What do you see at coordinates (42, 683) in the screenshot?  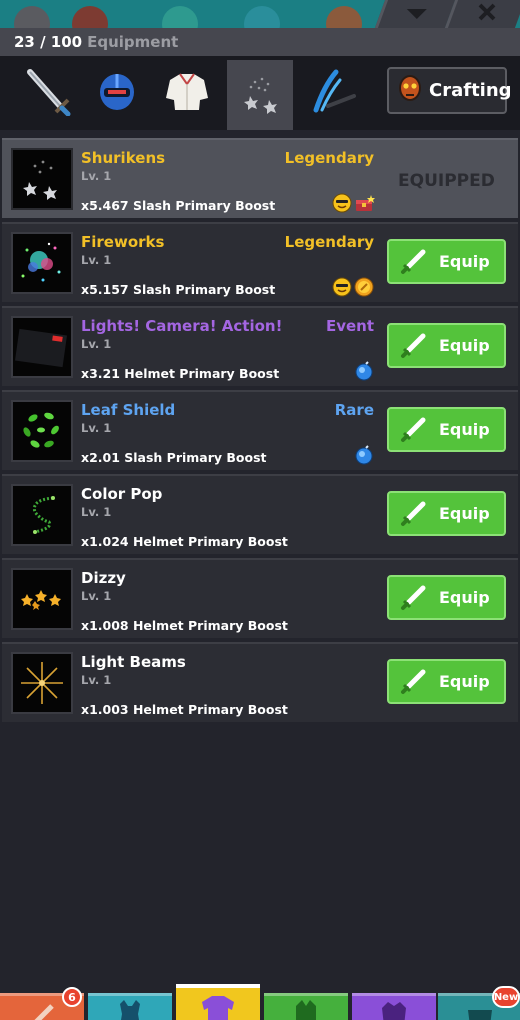 I see `light-beams-thumbnail` at bounding box center [42, 683].